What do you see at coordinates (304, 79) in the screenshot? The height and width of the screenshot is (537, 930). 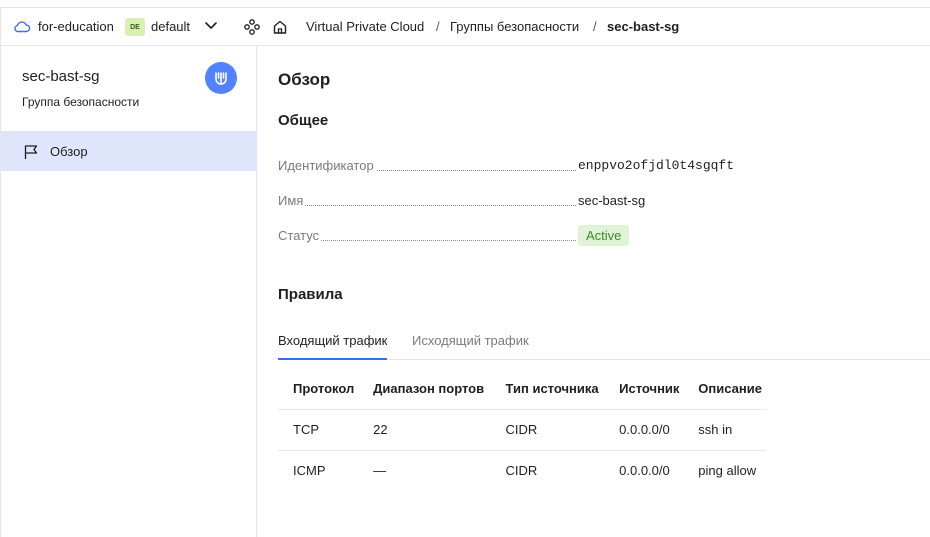 I see `page-title: Обзор` at bounding box center [304, 79].